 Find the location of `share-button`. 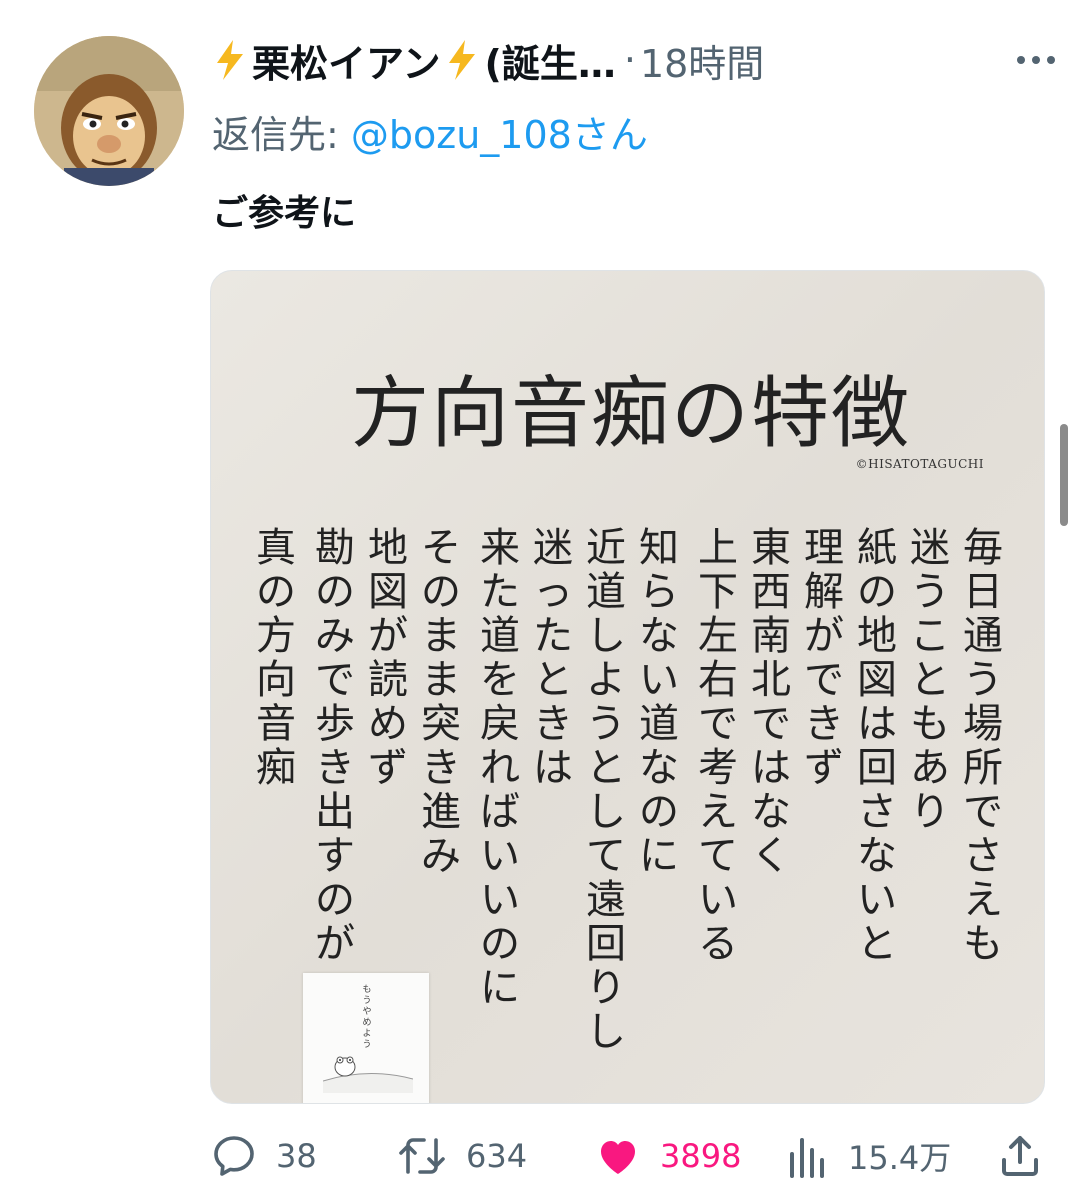

share-button is located at coordinates (1020, 1156).